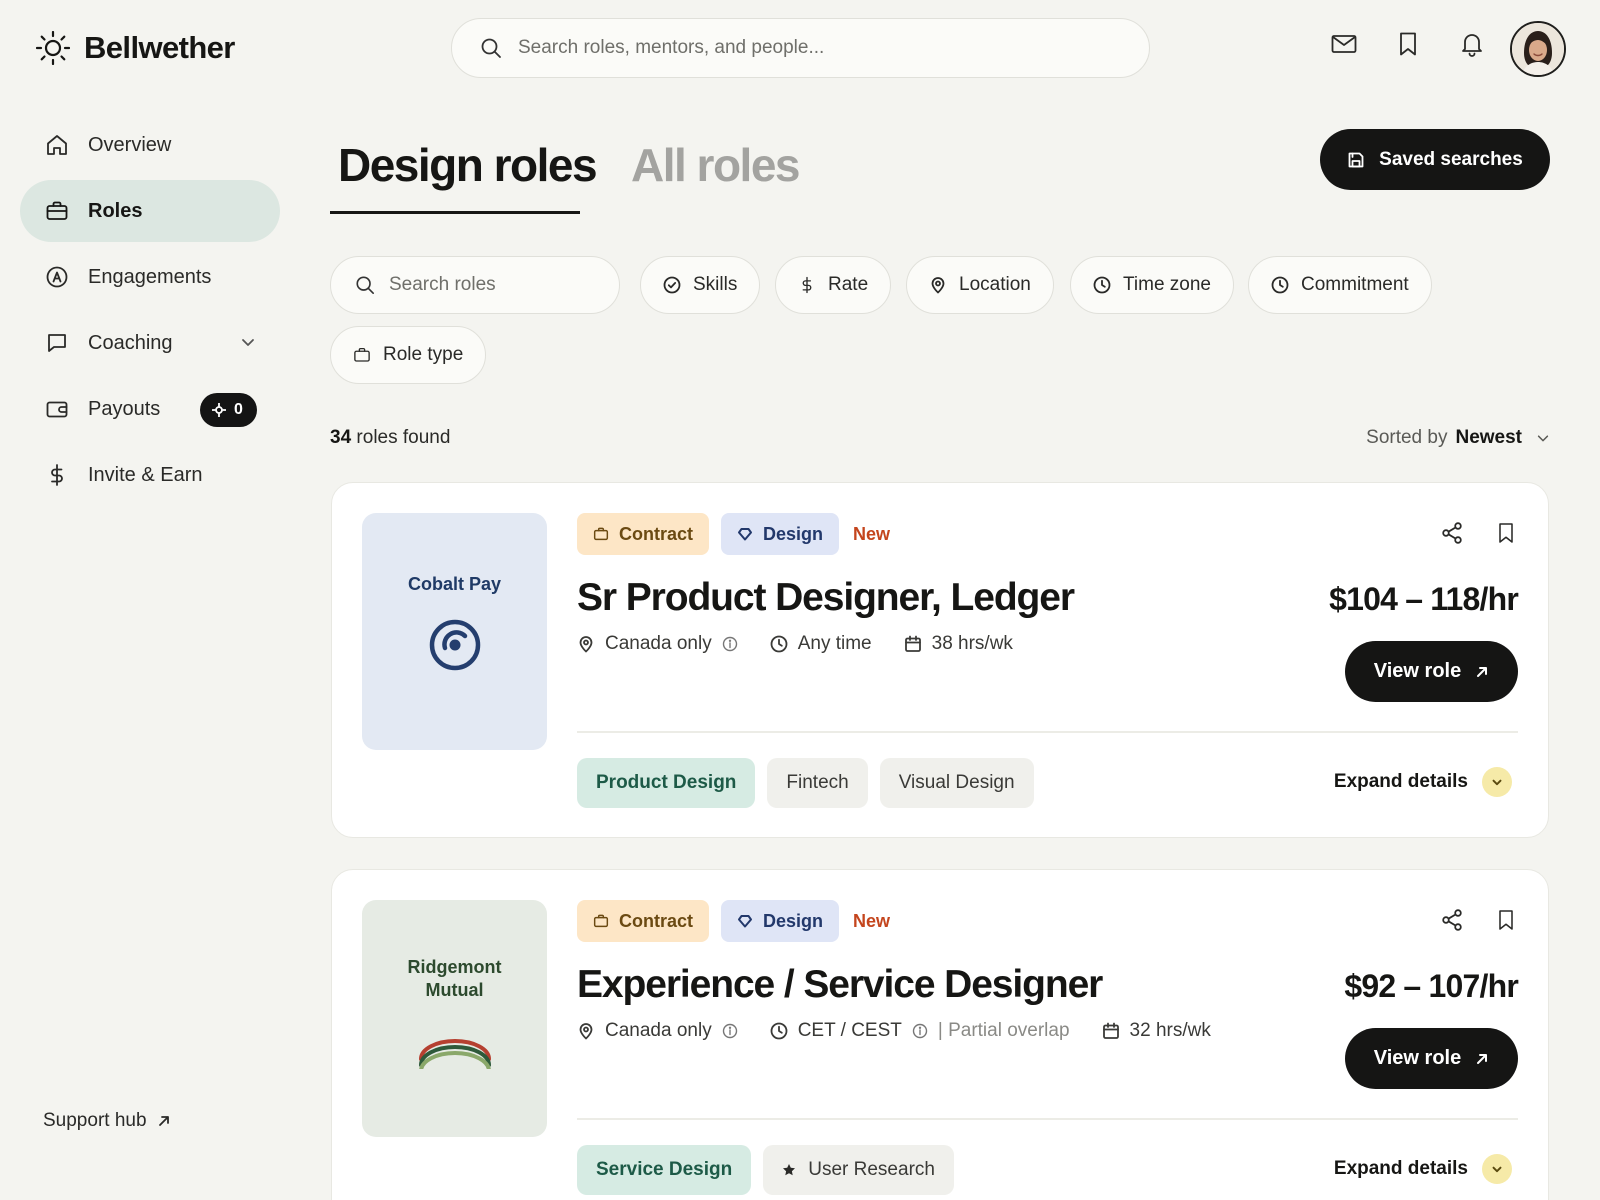 The width and height of the screenshot is (1600, 1200). What do you see at coordinates (715, 284) in the screenshot?
I see `filter-label: Skills` at bounding box center [715, 284].